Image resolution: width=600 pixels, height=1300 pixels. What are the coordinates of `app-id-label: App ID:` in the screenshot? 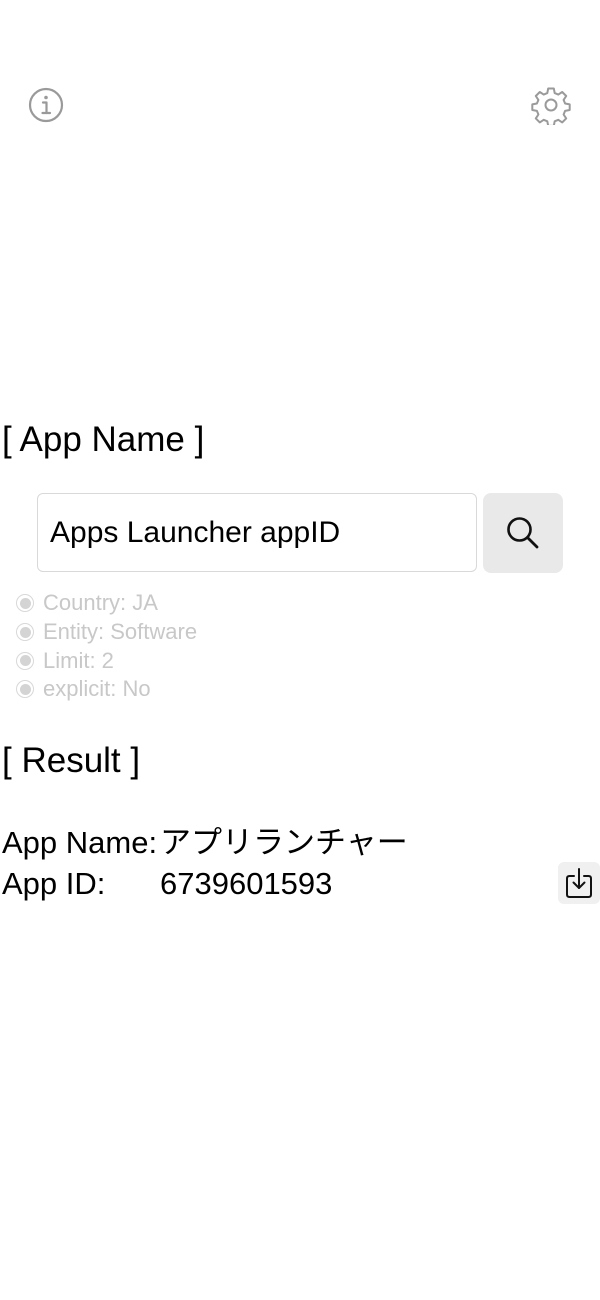 It's located at (54, 883).